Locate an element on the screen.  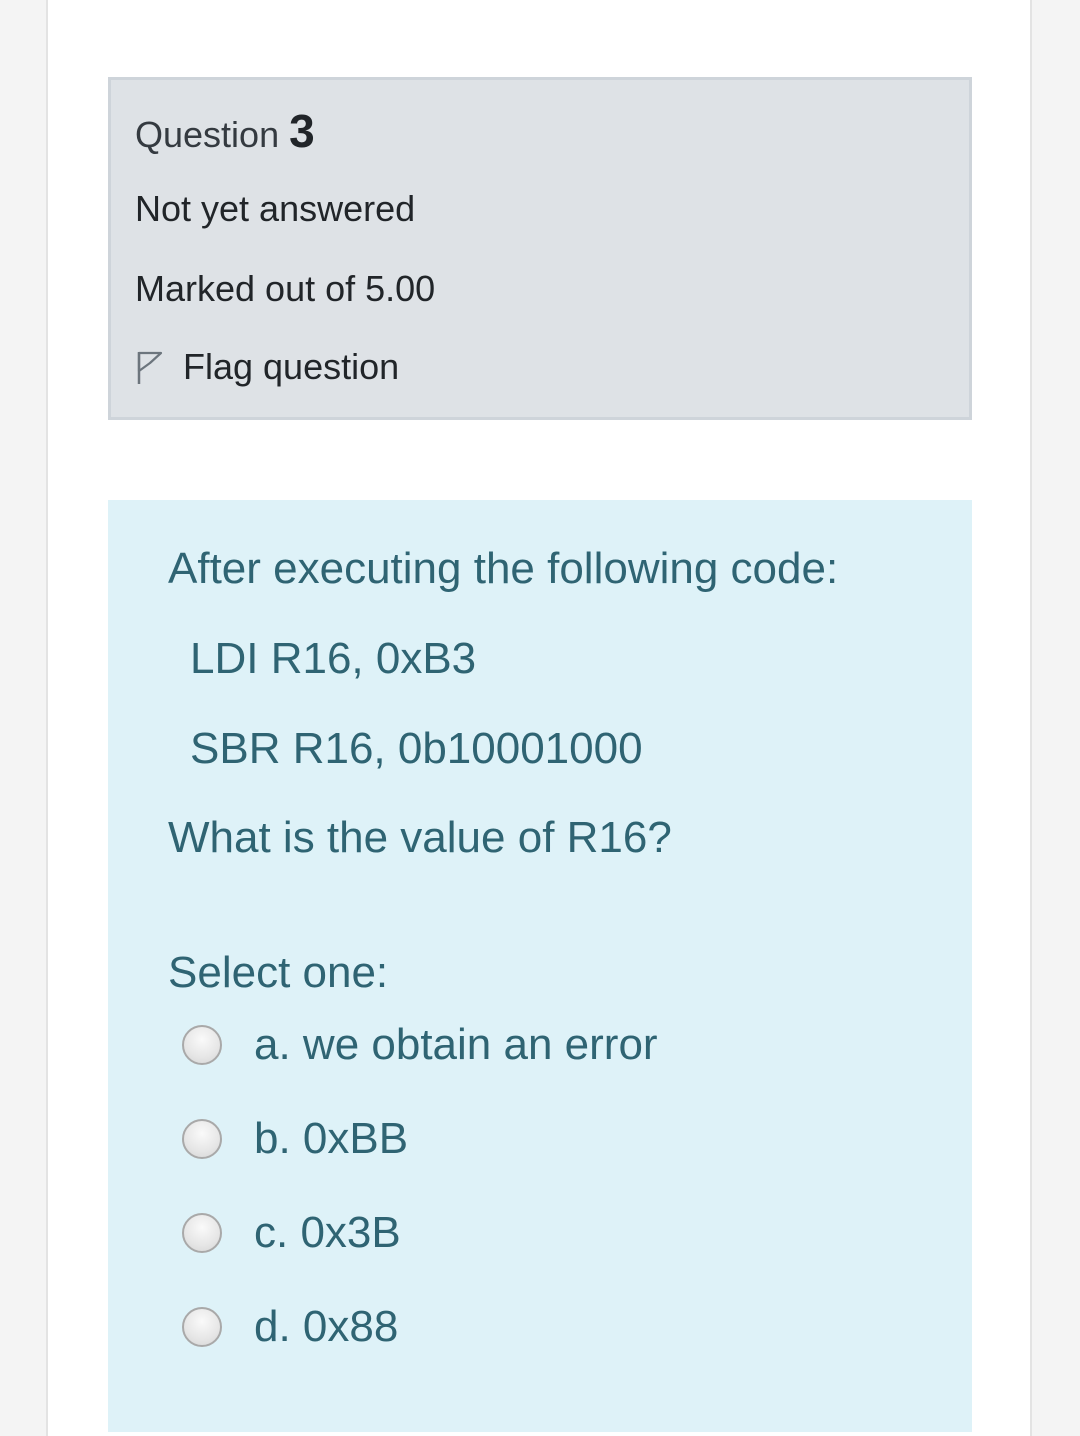
answer-option-label: b. 0xBB is located at coordinates (331, 1138).